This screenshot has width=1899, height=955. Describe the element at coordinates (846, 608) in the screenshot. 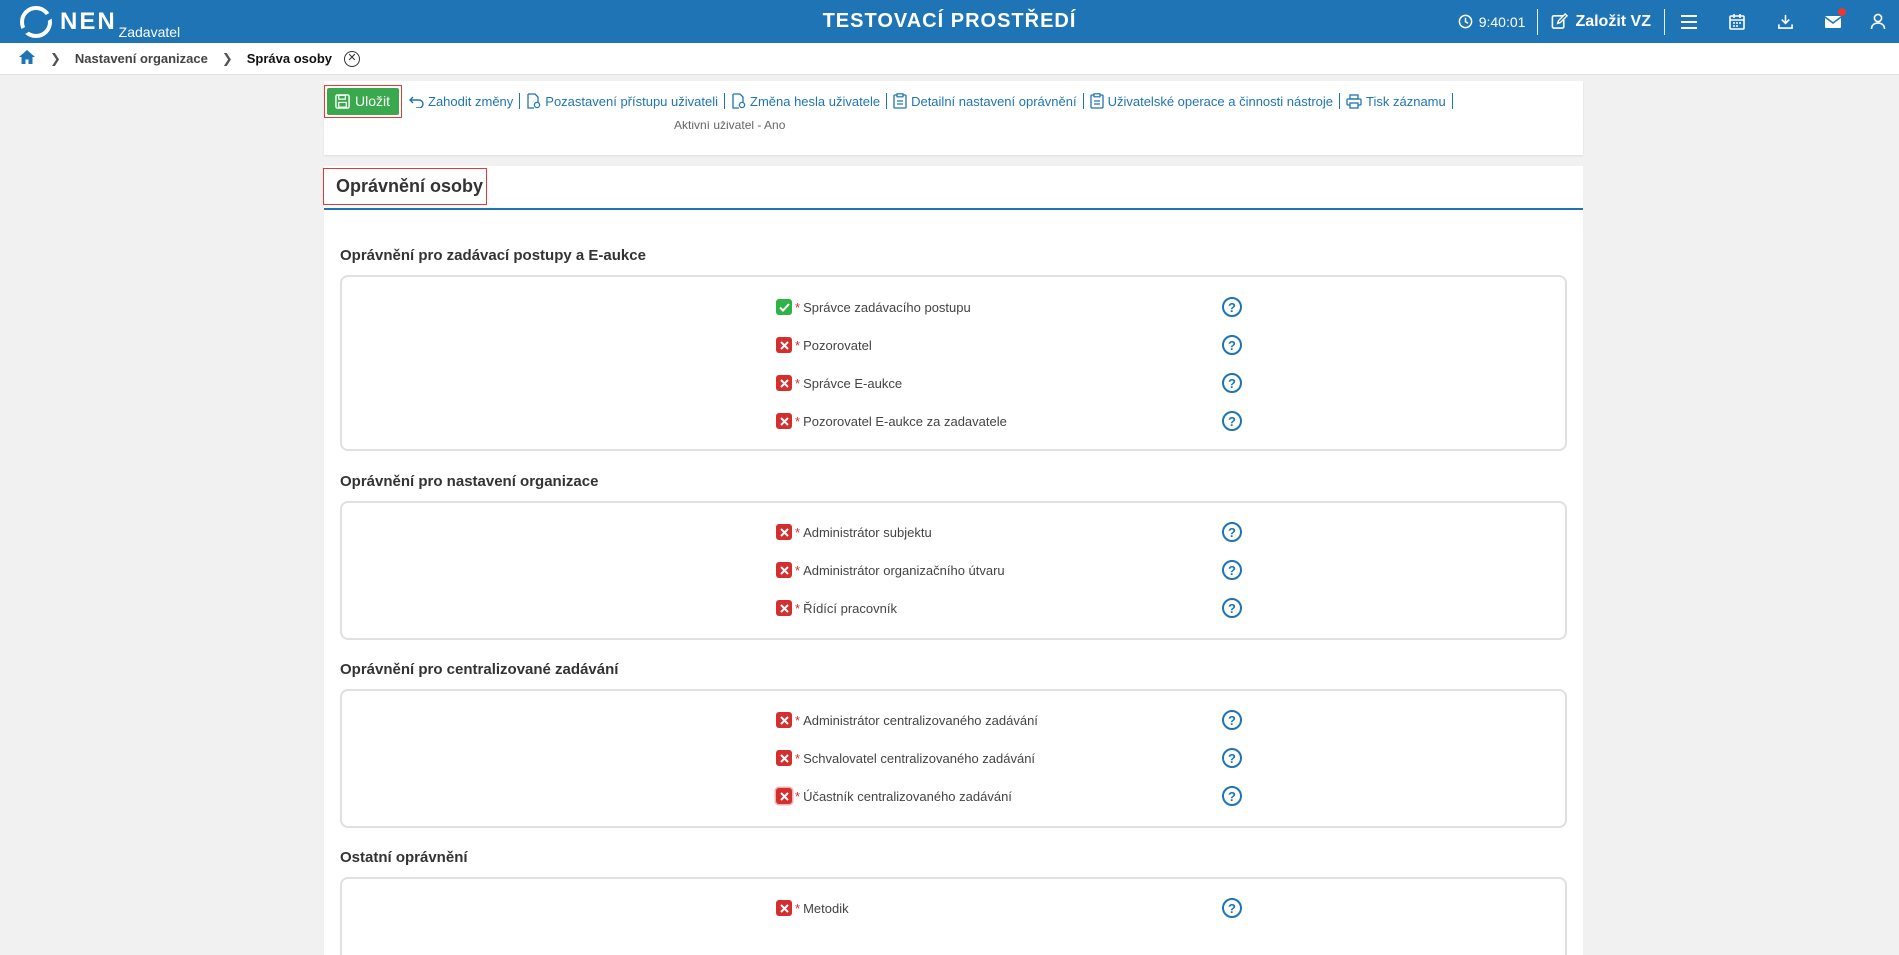

I see `permission-label: * Řídící pracovník` at that location.